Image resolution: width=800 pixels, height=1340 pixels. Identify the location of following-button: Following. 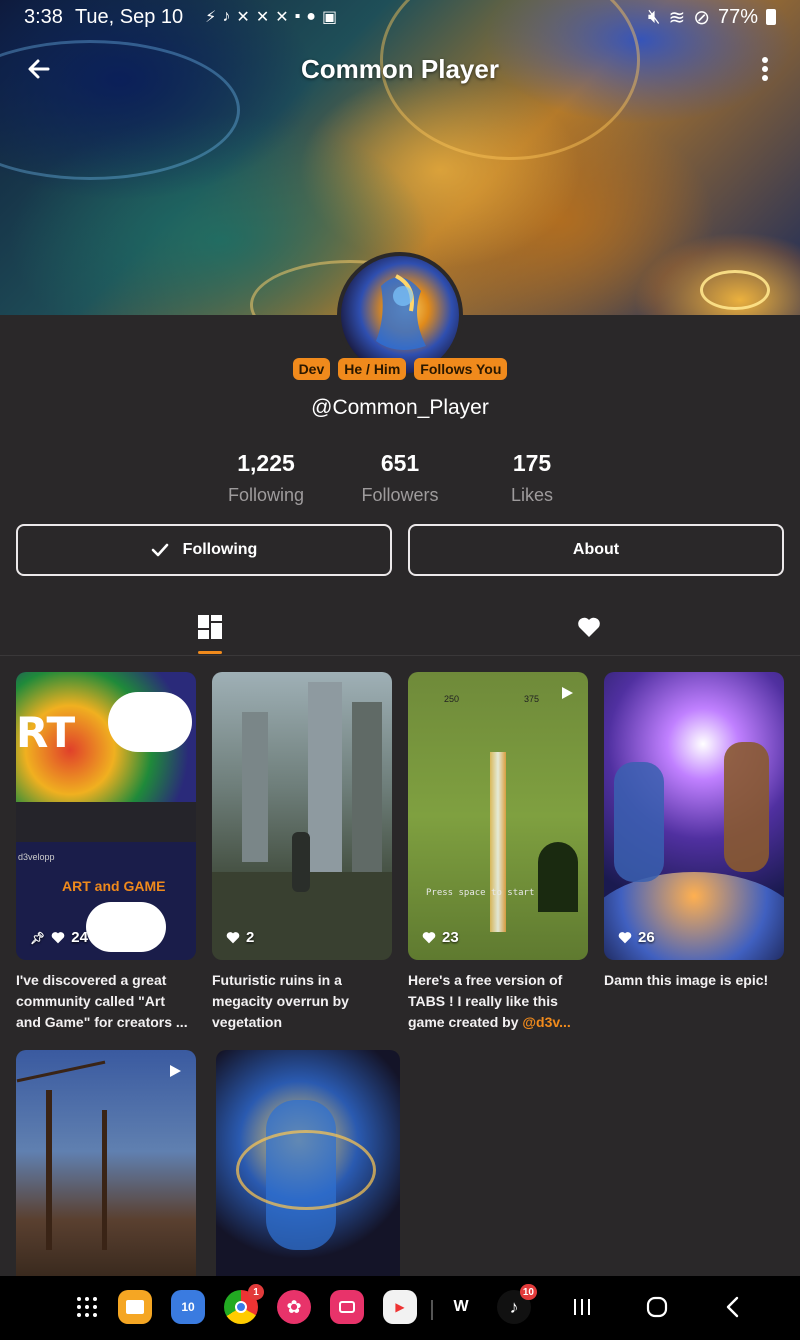
(204, 550).